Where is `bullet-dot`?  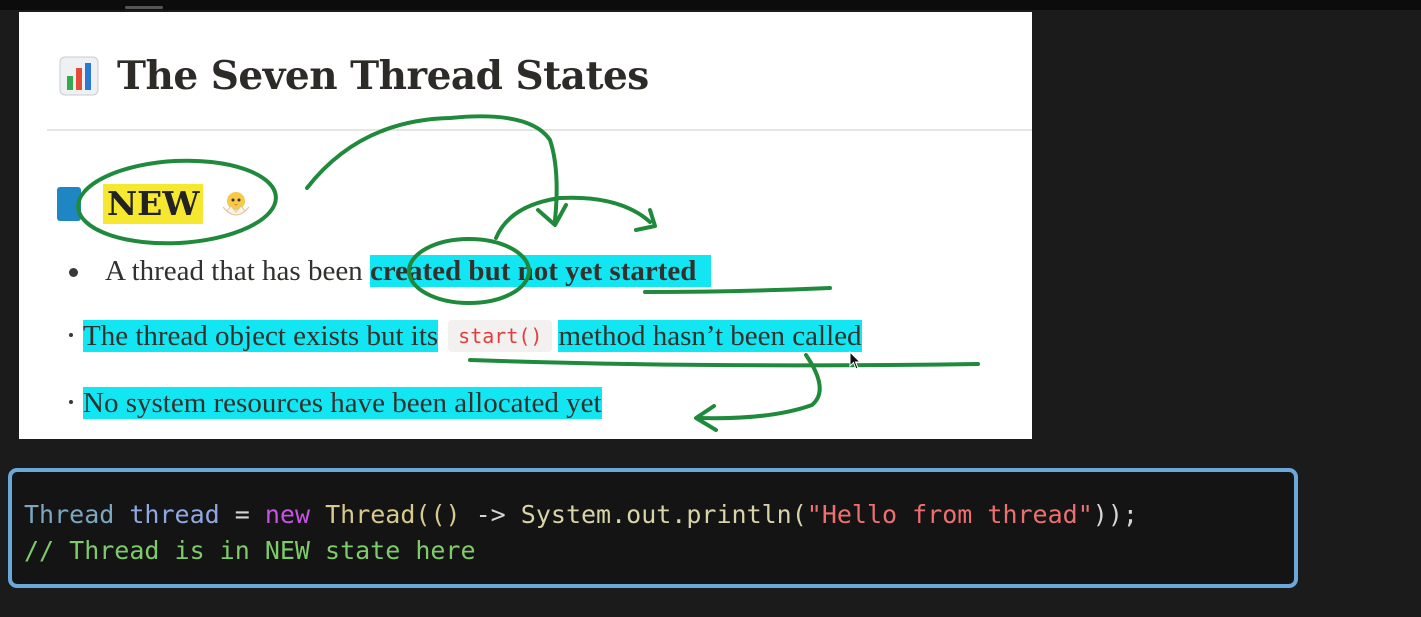
bullet-dot is located at coordinates (73, 272).